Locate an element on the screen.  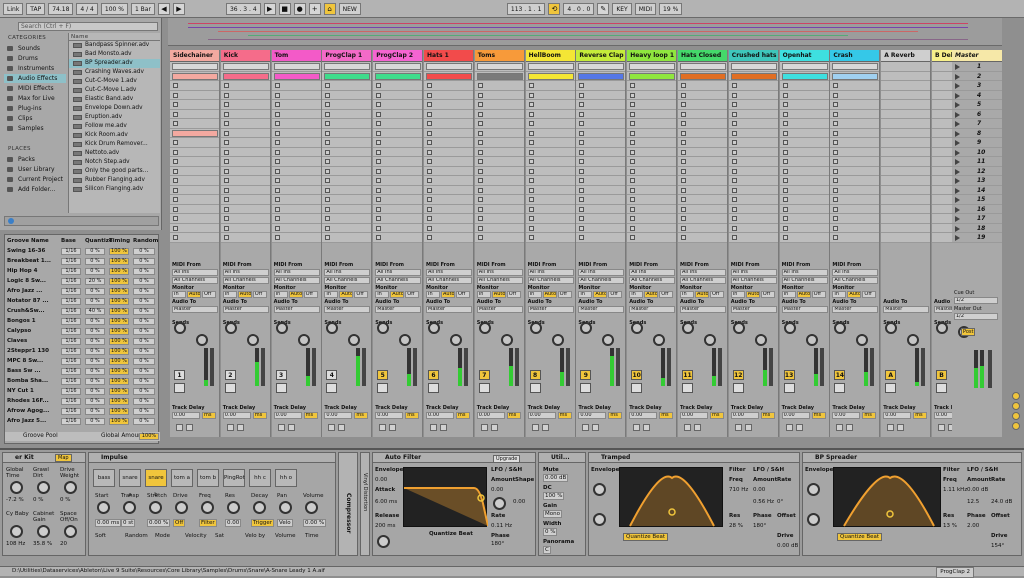
scene-launch: 6 is located at coordinates (977, 114).